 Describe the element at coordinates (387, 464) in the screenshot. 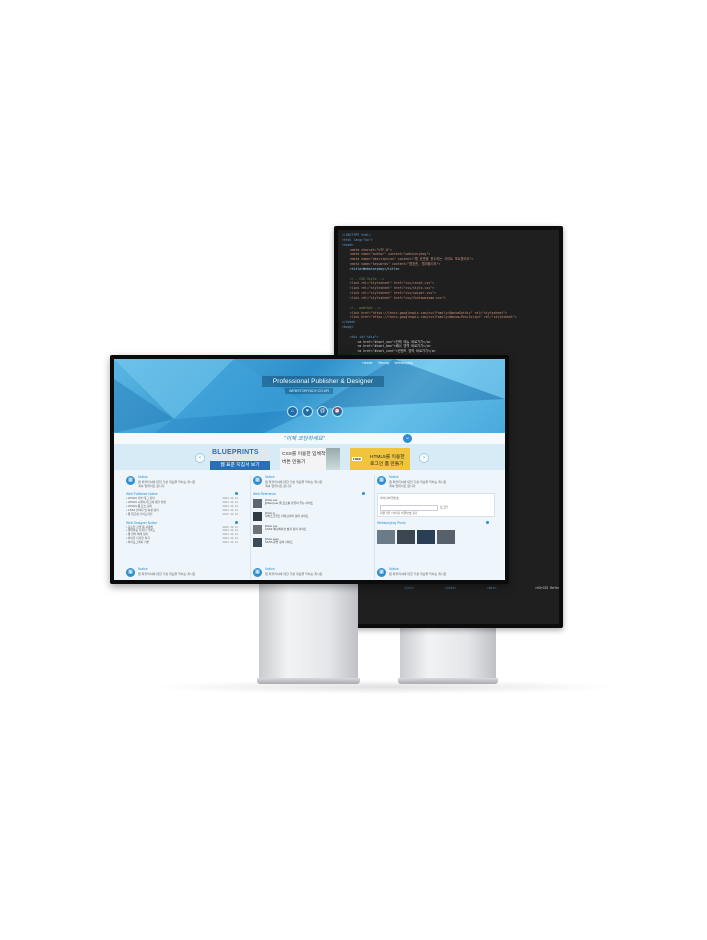

I see `banner-line2: 로그인 폼 만들기` at that location.